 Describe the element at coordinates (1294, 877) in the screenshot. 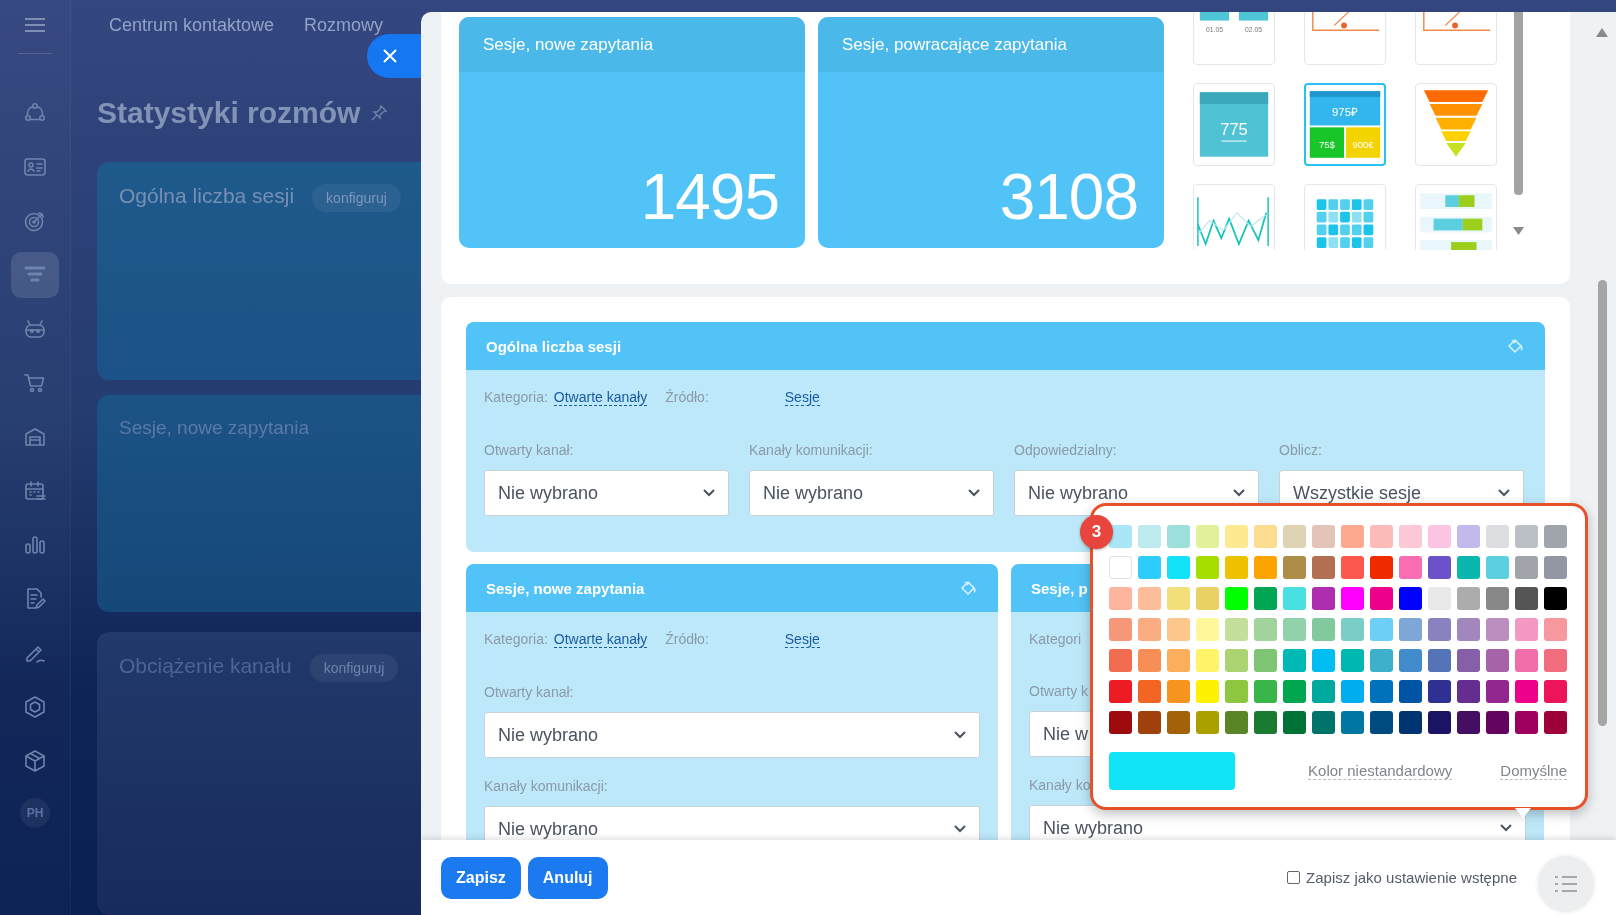

I see `checkbox` at that location.